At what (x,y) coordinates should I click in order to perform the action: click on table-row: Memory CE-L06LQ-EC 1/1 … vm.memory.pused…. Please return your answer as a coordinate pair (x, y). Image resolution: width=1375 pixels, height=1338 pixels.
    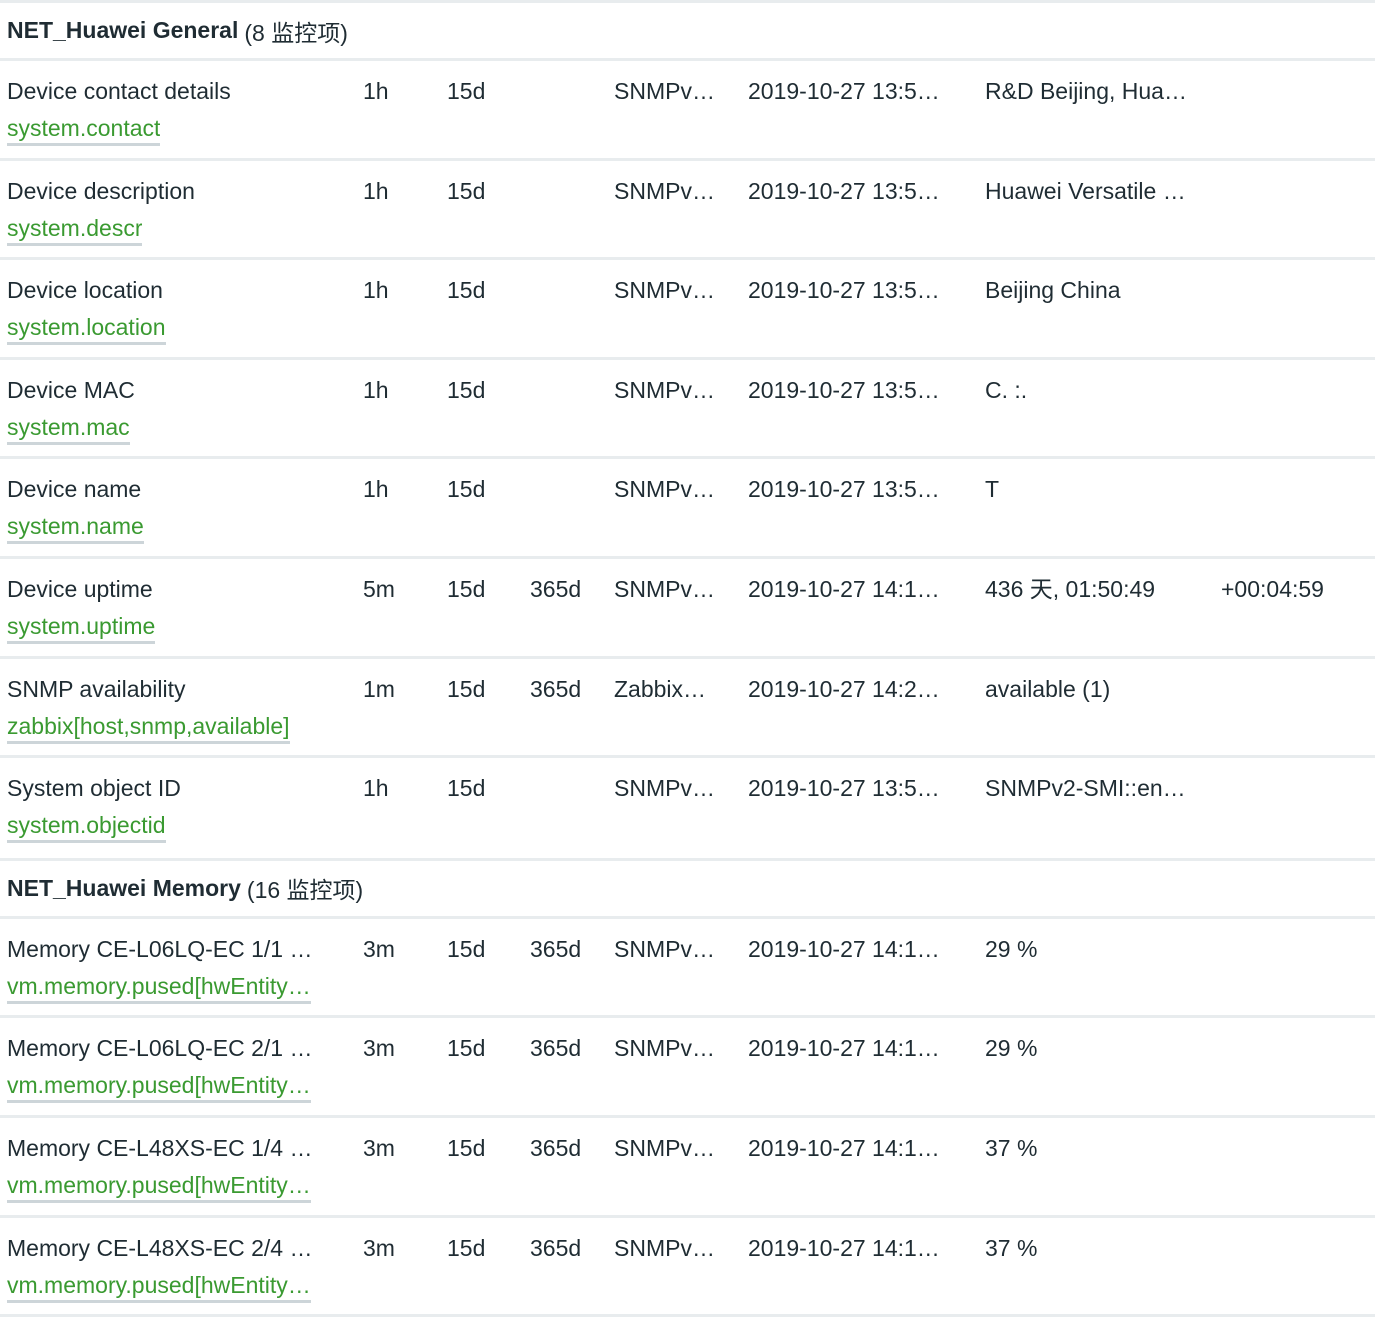
    Looking at the image, I should click on (687, 969).